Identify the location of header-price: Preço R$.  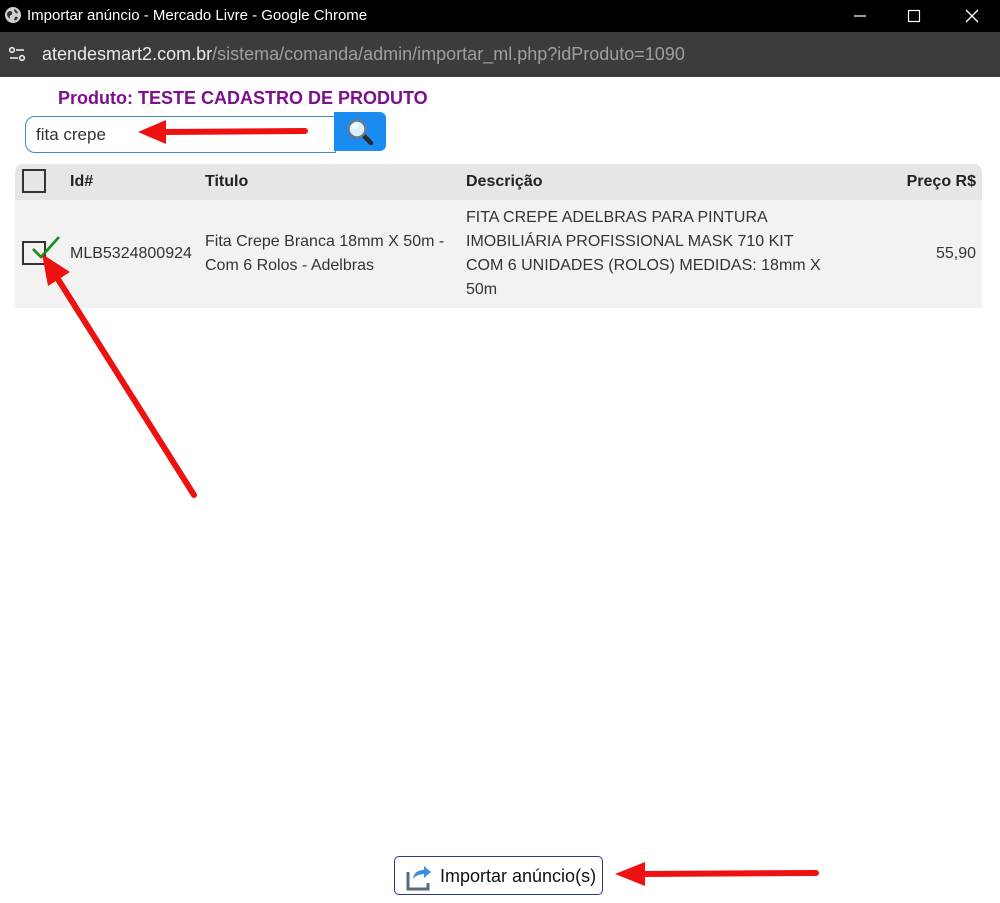
(941, 181).